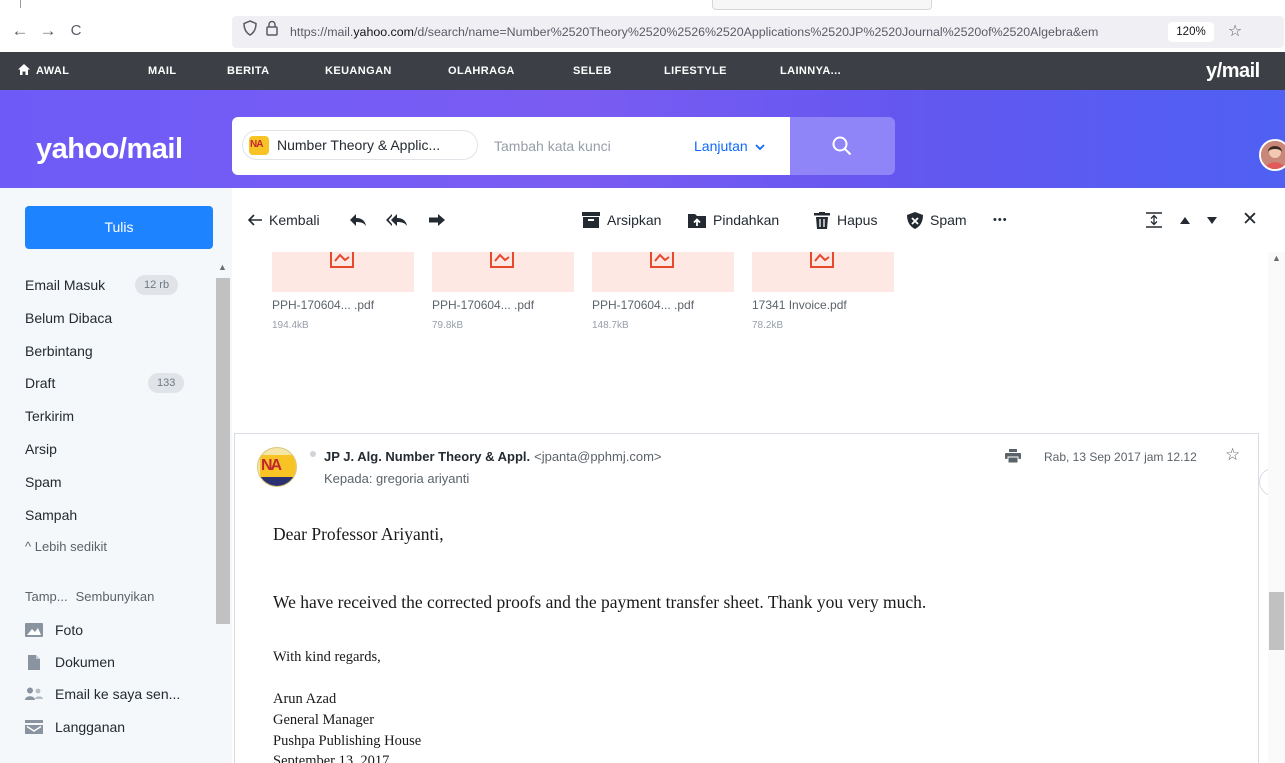  What do you see at coordinates (255, 220) in the screenshot?
I see `arrow-left-icon` at bounding box center [255, 220].